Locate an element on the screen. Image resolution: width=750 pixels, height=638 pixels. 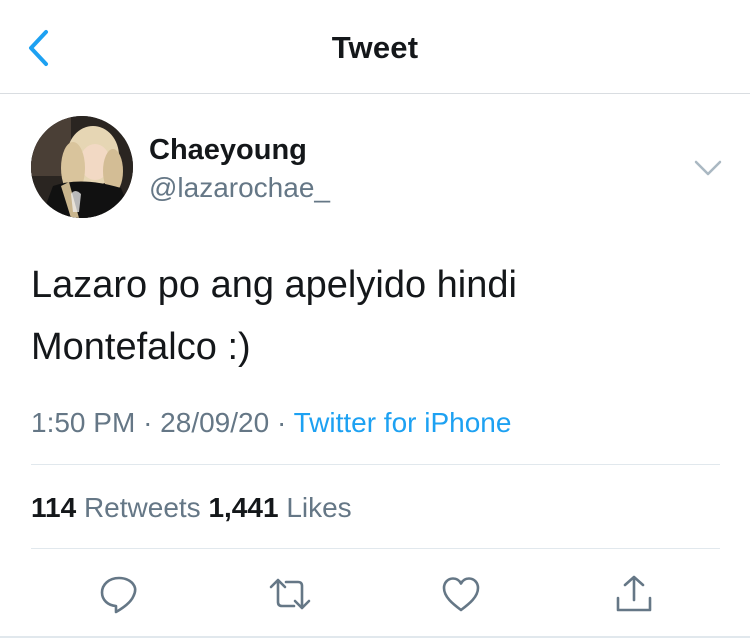
tweet-text-line: Lazaro po ang apelyido hindi is located at coordinates (274, 285).